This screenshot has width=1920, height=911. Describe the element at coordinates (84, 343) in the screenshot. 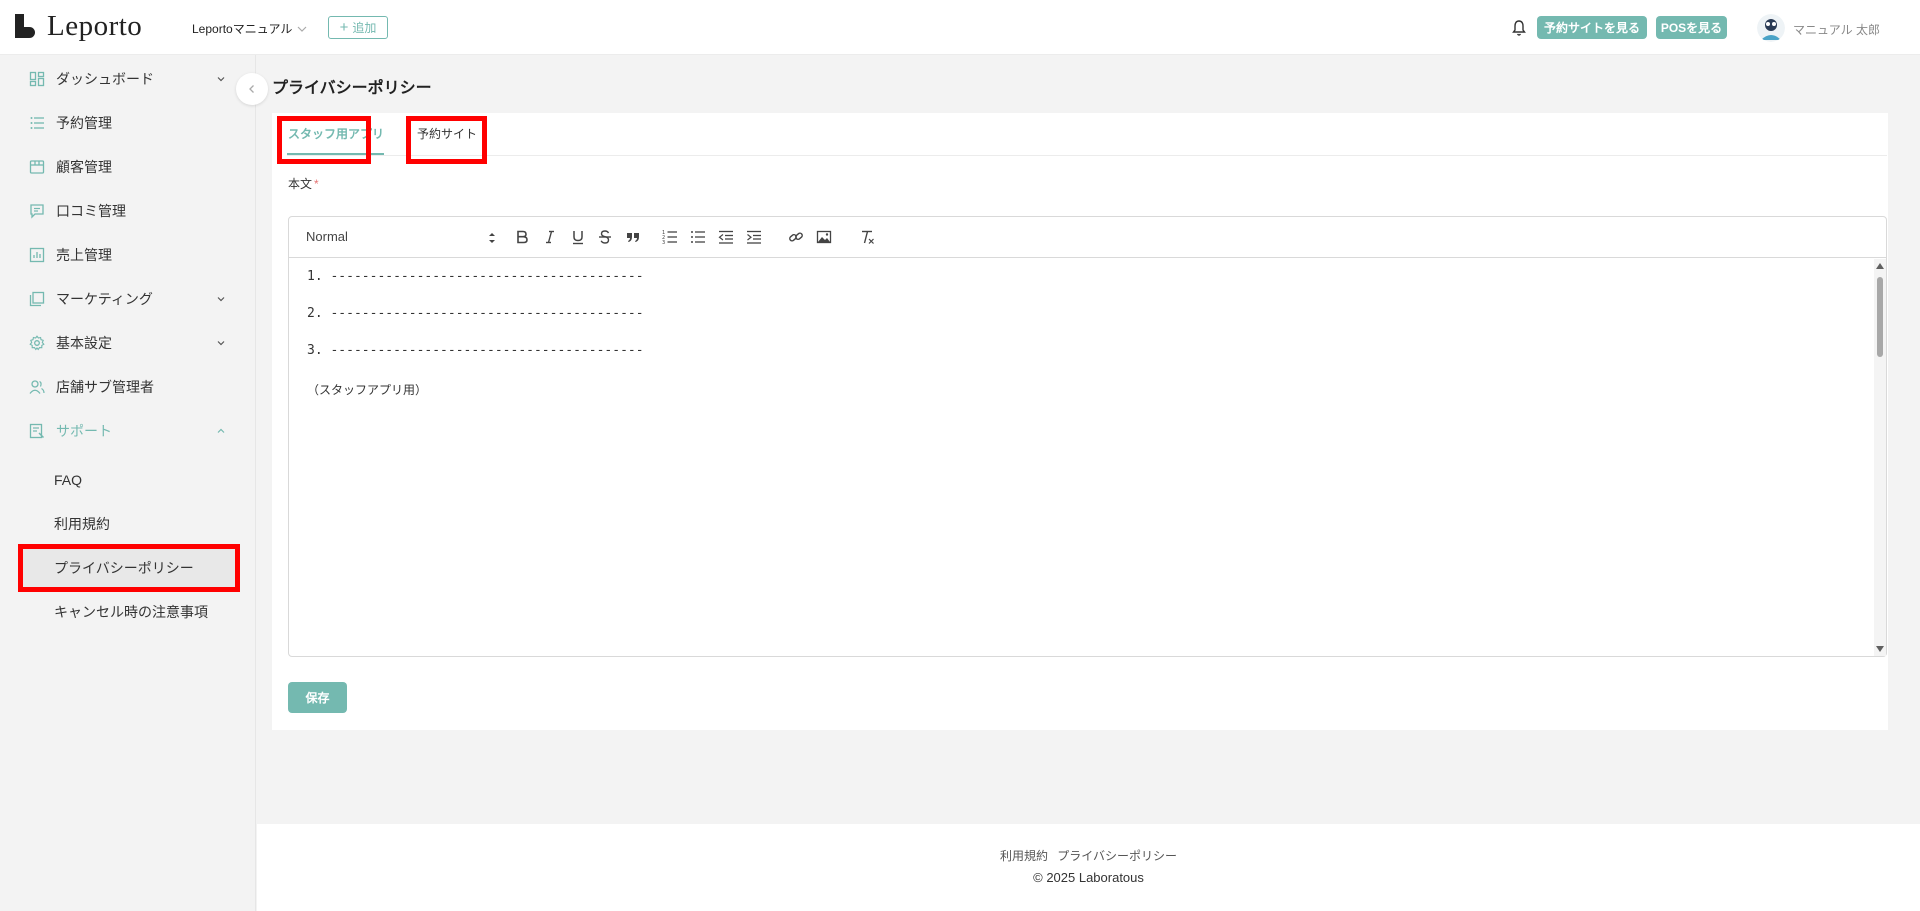

I see `sidebar-item-label: 基本設定` at that location.